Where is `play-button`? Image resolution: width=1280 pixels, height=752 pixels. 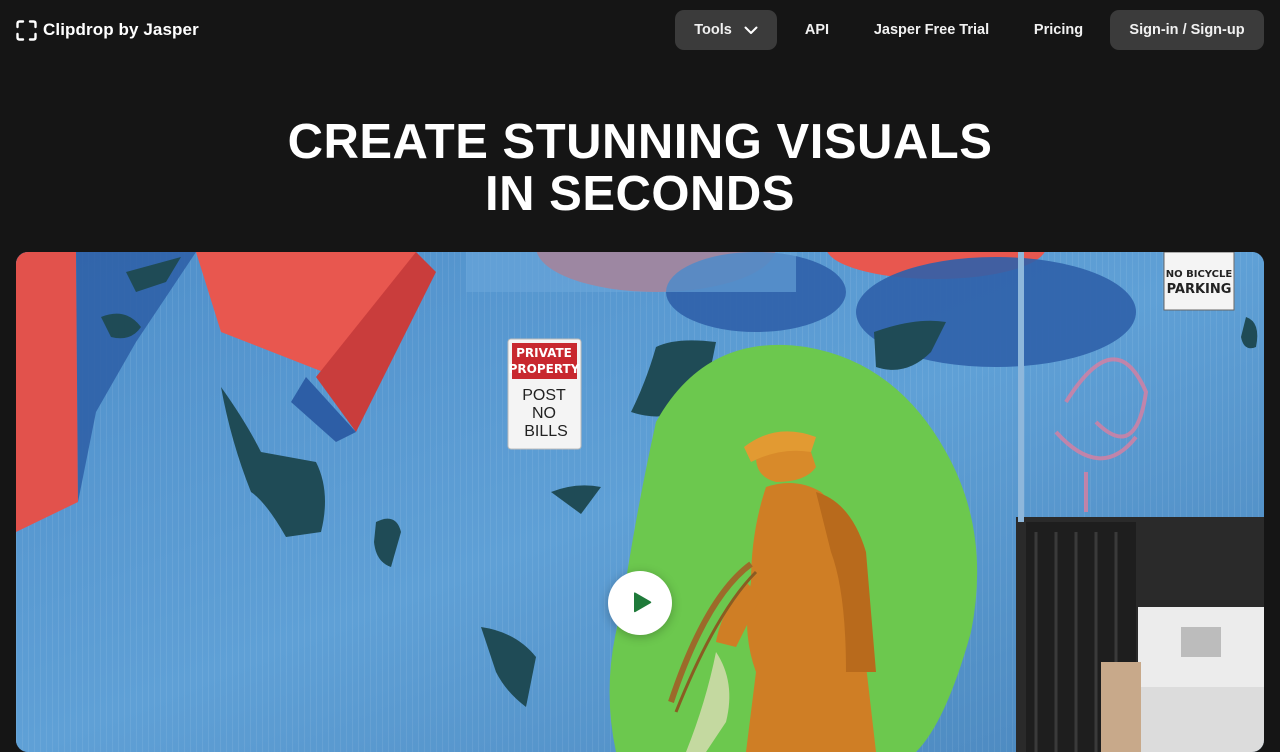 play-button is located at coordinates (640, 603).